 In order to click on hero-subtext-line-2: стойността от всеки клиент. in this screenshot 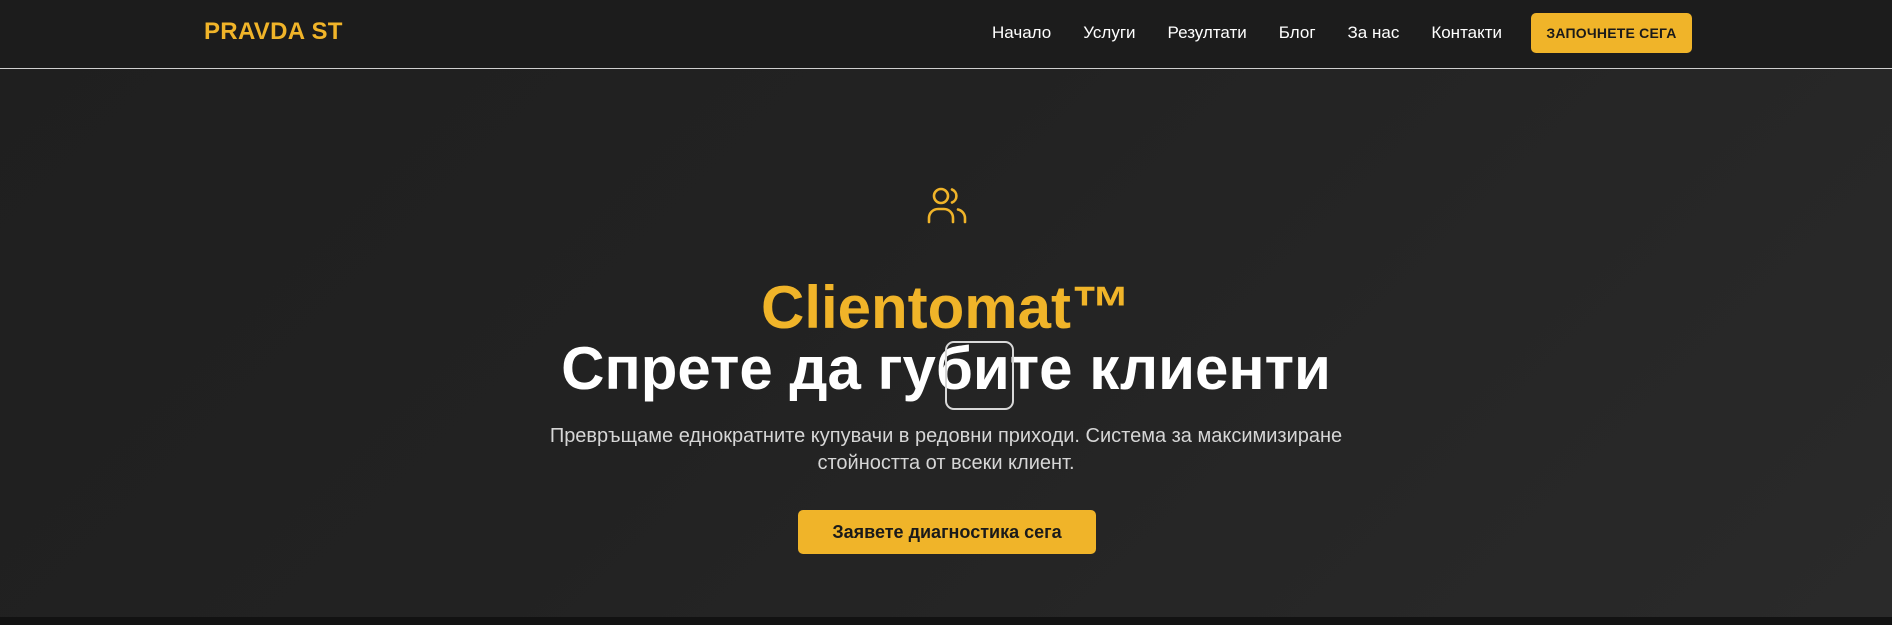, I will do `click(946, 463)`.